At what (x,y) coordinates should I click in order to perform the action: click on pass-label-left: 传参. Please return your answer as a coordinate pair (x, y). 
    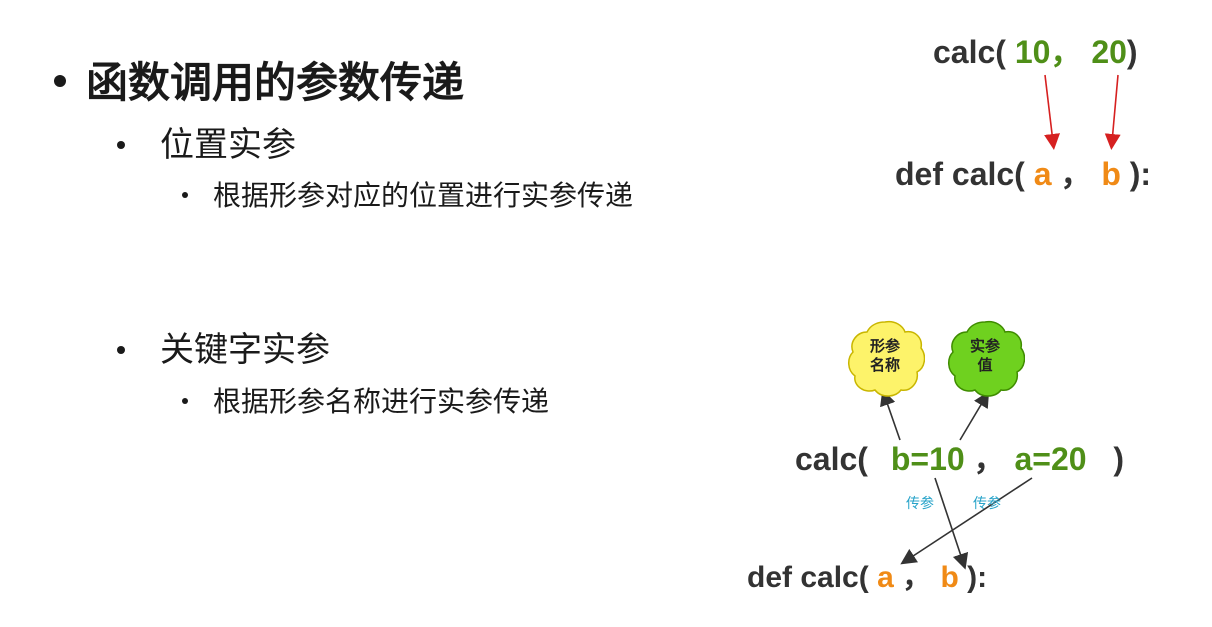
    Looking at the image, I should click on (920, 504).